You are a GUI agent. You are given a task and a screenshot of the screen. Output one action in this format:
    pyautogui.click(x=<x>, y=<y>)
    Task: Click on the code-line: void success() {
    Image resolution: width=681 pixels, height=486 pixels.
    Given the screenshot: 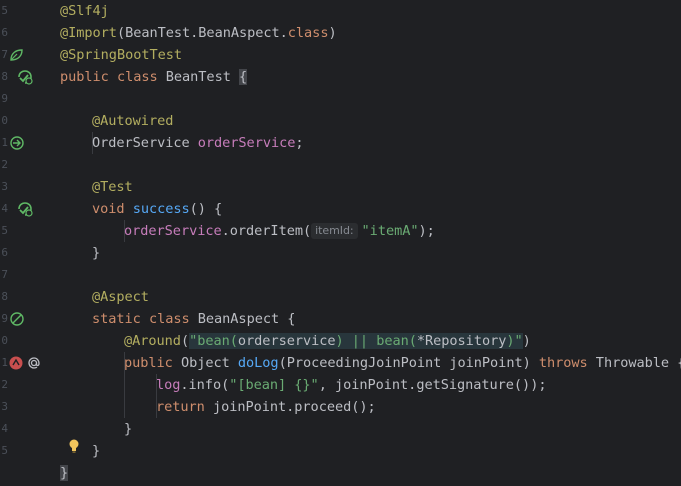 What is the action you would take?
    pyautogui.click(x=157, y=209)
    